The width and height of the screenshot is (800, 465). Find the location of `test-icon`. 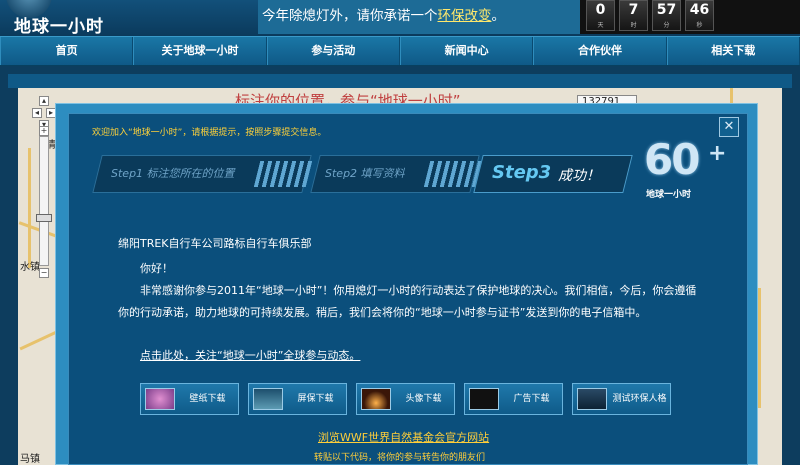

test-icon is located at coordinates (592, 399).